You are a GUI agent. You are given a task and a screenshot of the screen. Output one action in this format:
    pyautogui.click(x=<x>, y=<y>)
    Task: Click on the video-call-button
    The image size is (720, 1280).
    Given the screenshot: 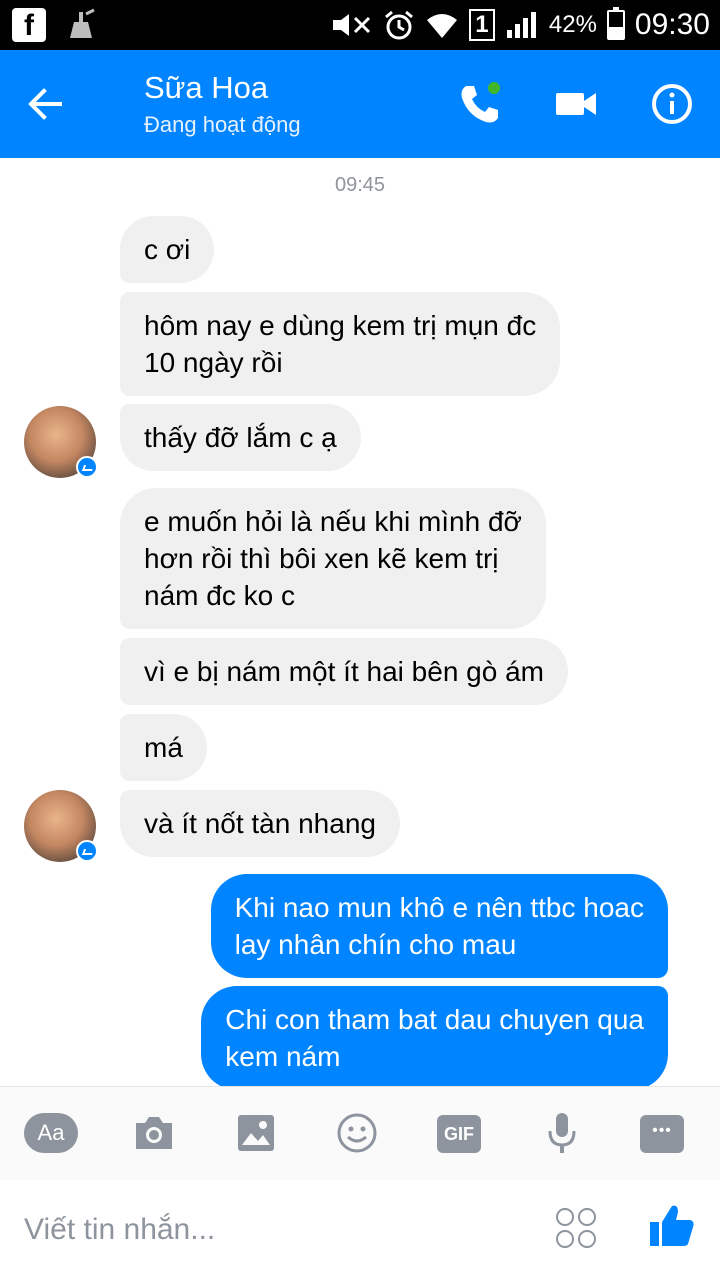 What is the action you would take?
    pyautogui.click(x=576, y=104)
    